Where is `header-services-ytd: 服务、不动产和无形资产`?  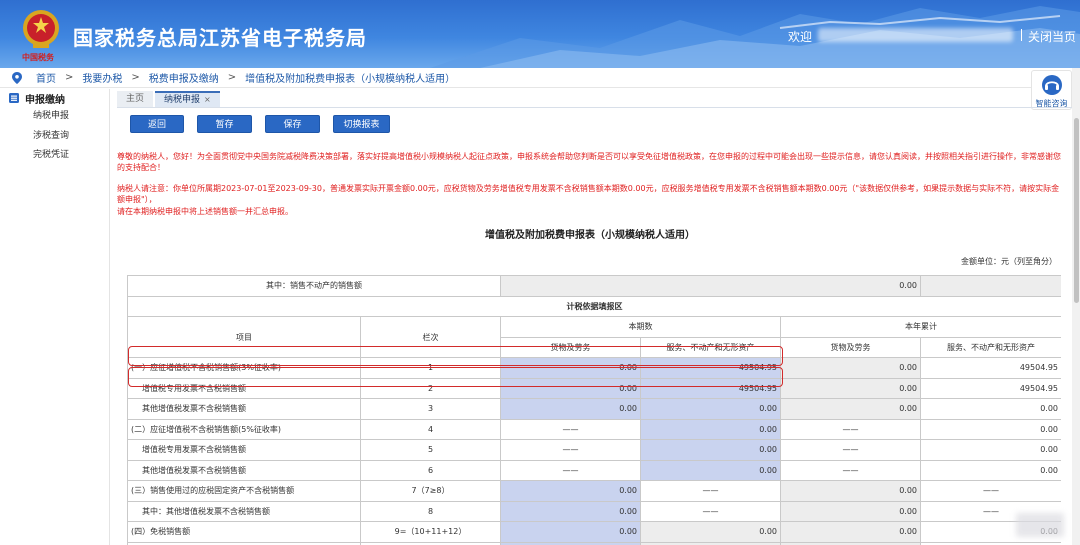
header-services-ytd: 服务、不动产和无形资产 is located at coordinates (990, 347).